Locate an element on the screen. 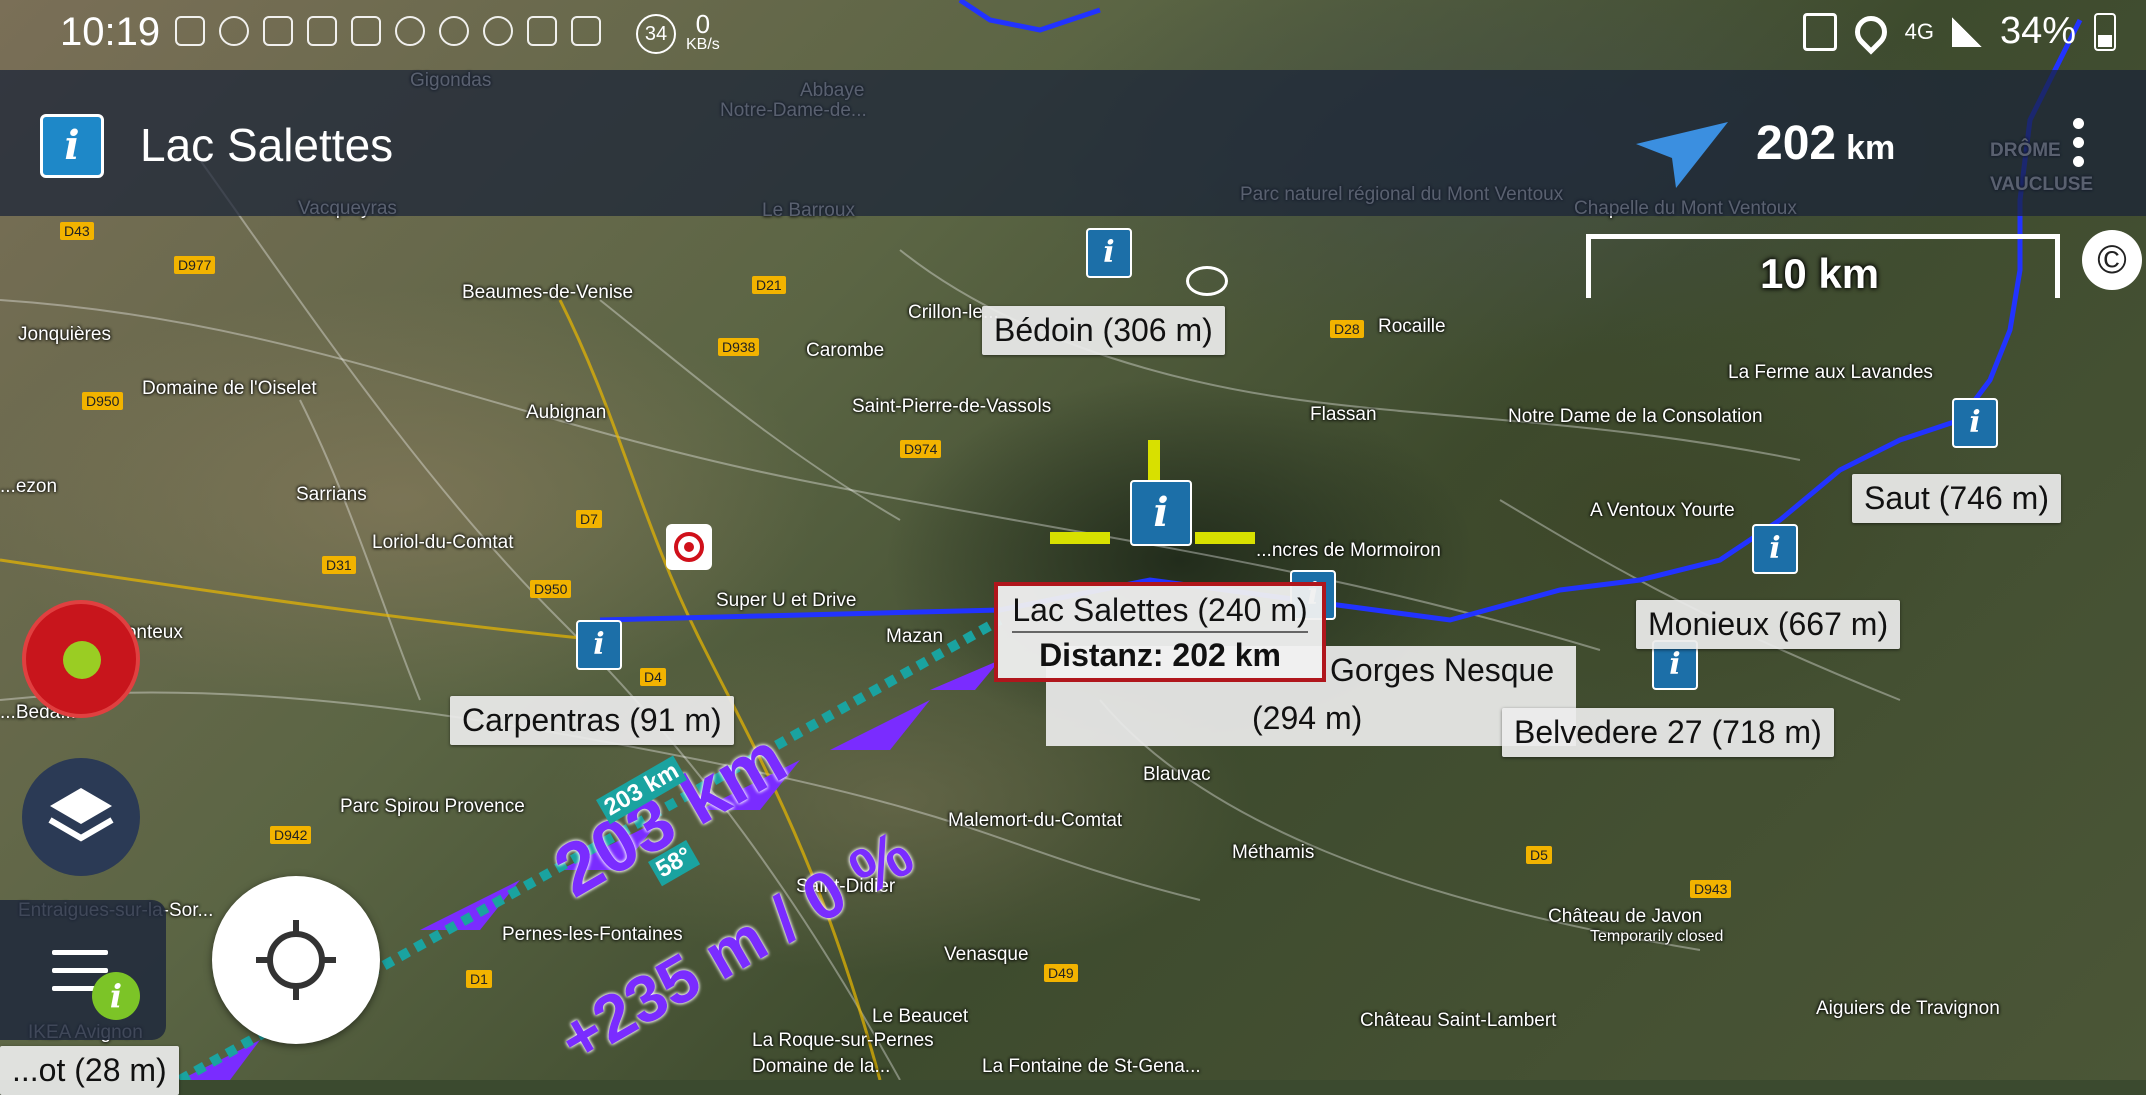  battery-percent: 34% is located at coordinates (2037, 31).